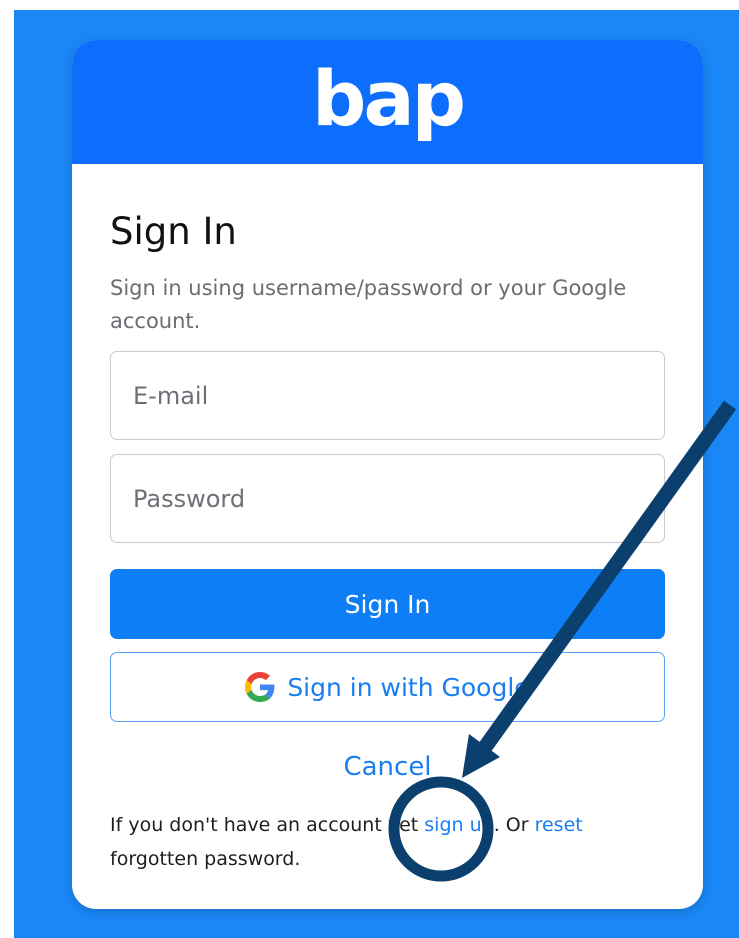 The height and width of the screenshot is (938, 739). What do you see at coordinates (267, 825) in the screenshot?
I see `note-prefix: If you don't have an account yet` at bounding box center [267, 825].